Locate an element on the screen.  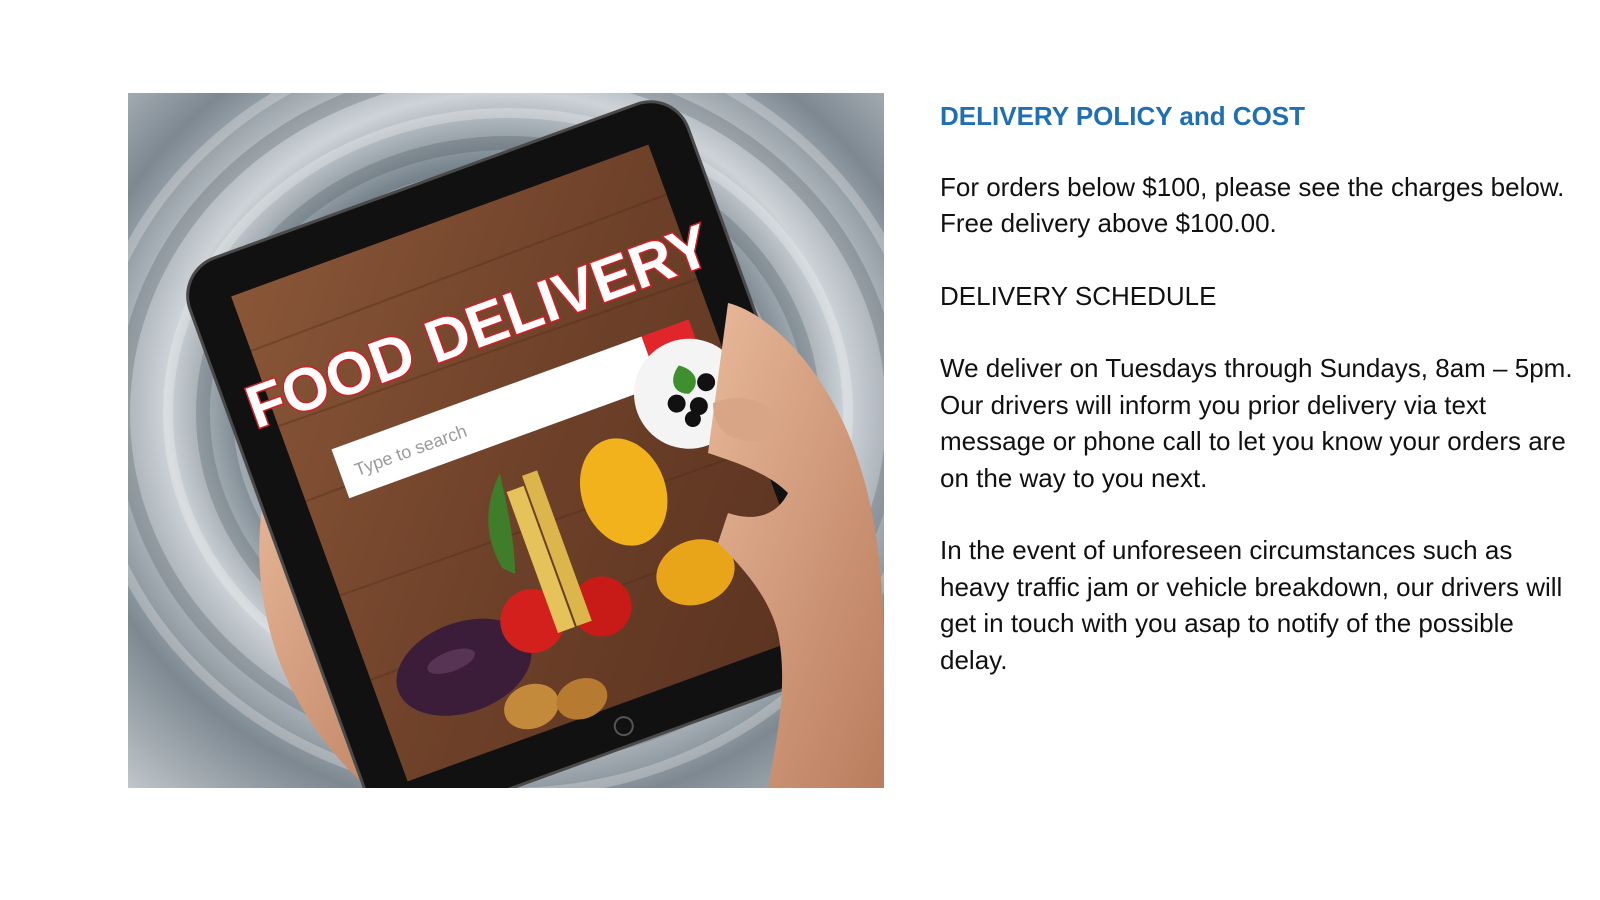
policy-heading: DELIVERY POLICY and COST is located at coordinates (1123, 116).